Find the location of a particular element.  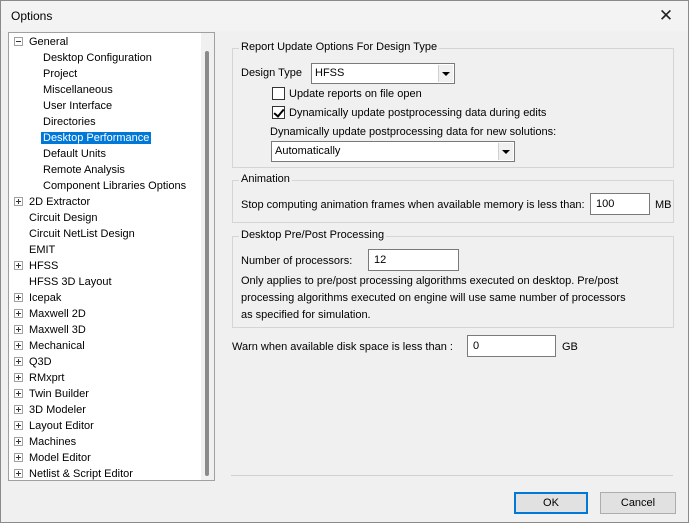

tree-item: Icepak is located at coordinates (38, 298).